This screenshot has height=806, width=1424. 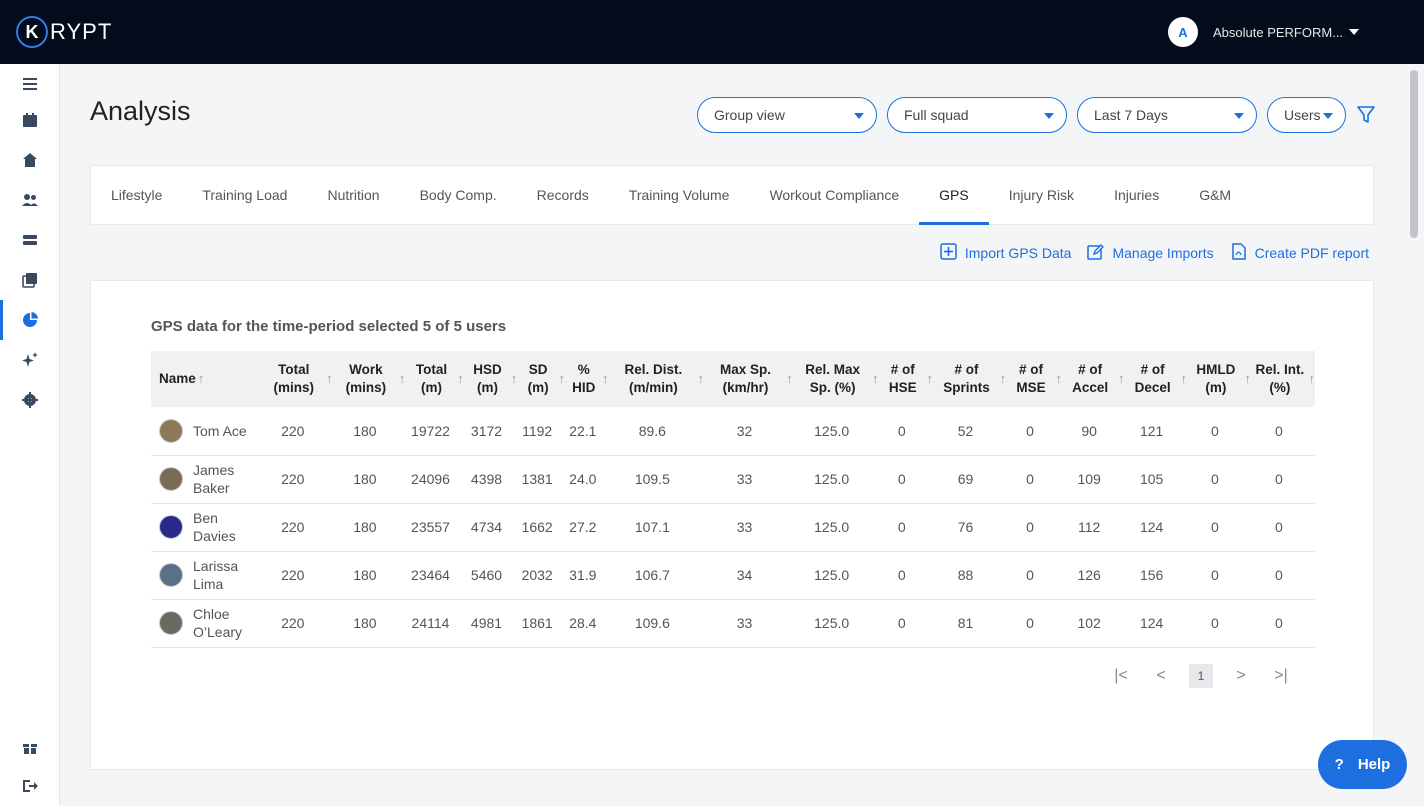 I want to click on table-cell: 24114, so click(x=430, y=623).